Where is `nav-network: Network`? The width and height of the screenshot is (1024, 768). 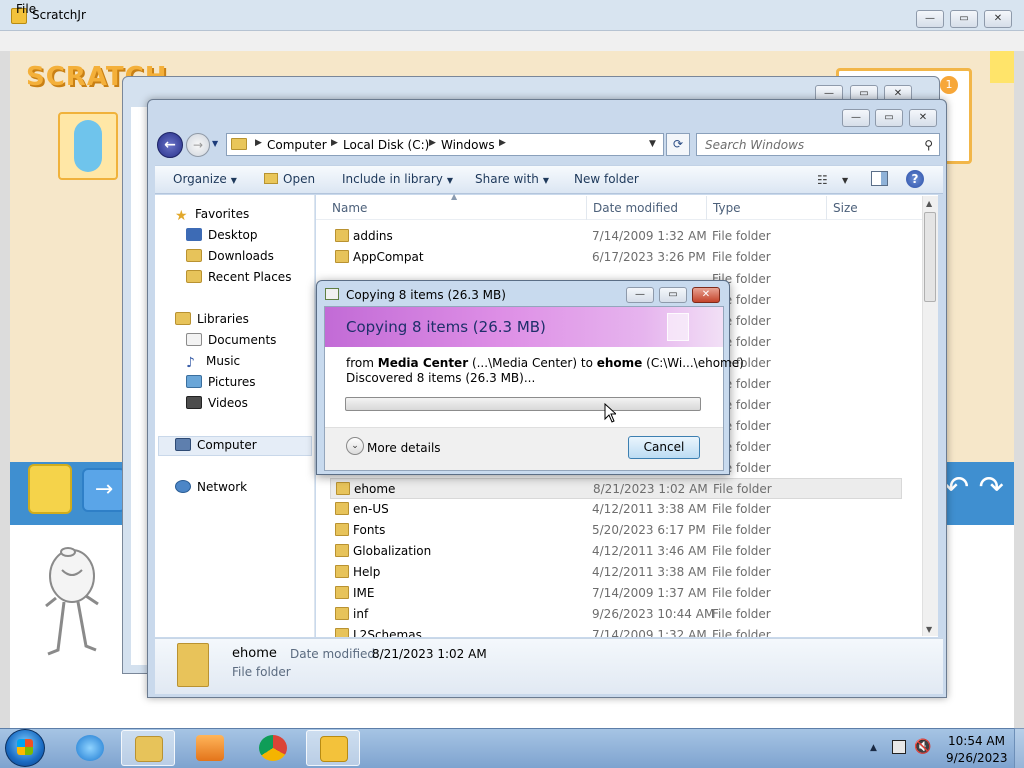
nav-network: Network is located at coordinates (211, 487).